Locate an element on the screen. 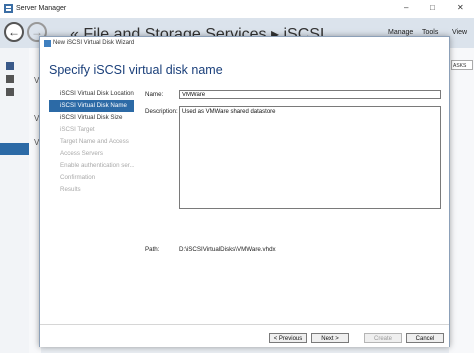 This screenshot has width=474, height=353. wizard-titlebar: New iSCSI Virtual Disk Wizard is located at coordinates (244, 43).